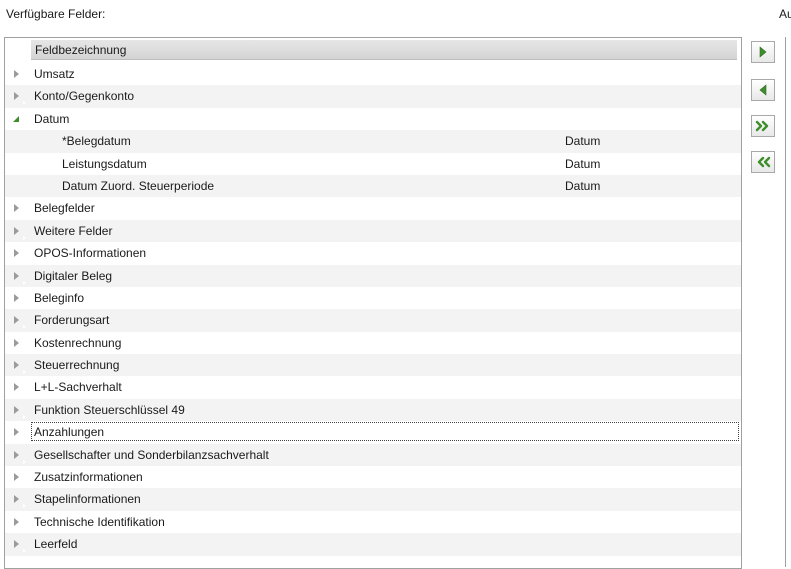 Image resolution: width=791 pixels, height=569 pixels. I want to click on add-field-button, so click(763, 52).